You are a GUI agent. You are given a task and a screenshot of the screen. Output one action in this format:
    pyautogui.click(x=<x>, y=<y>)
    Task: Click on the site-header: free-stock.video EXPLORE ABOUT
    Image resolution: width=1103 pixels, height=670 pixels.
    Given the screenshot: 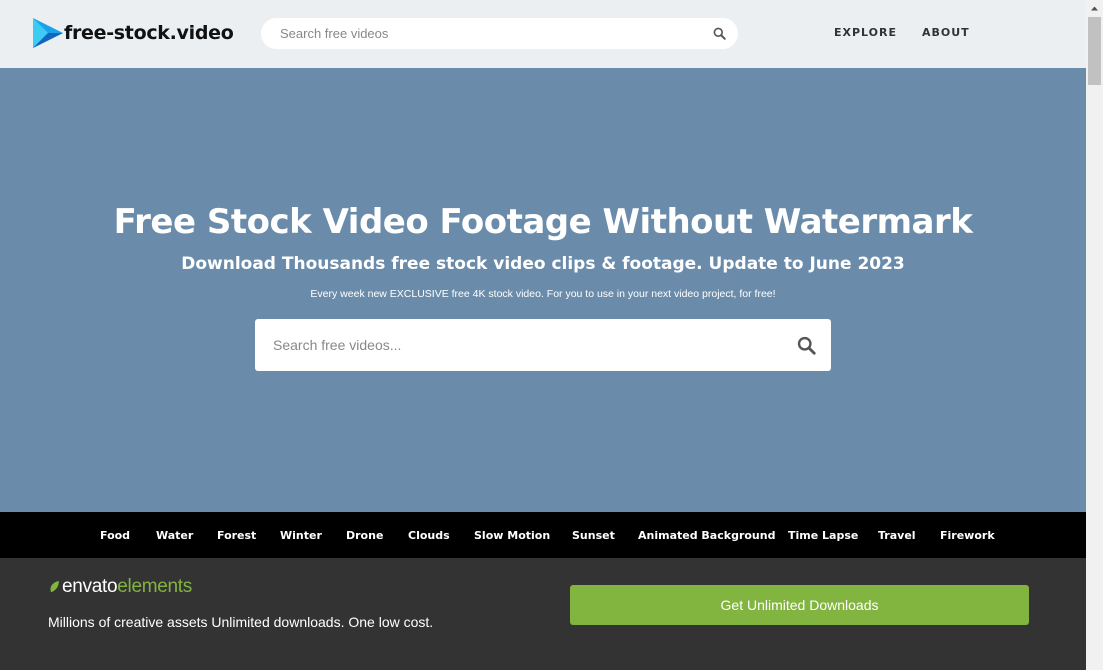 What is the action you would take?
    pyautogui.click(x=543, y=34)
    